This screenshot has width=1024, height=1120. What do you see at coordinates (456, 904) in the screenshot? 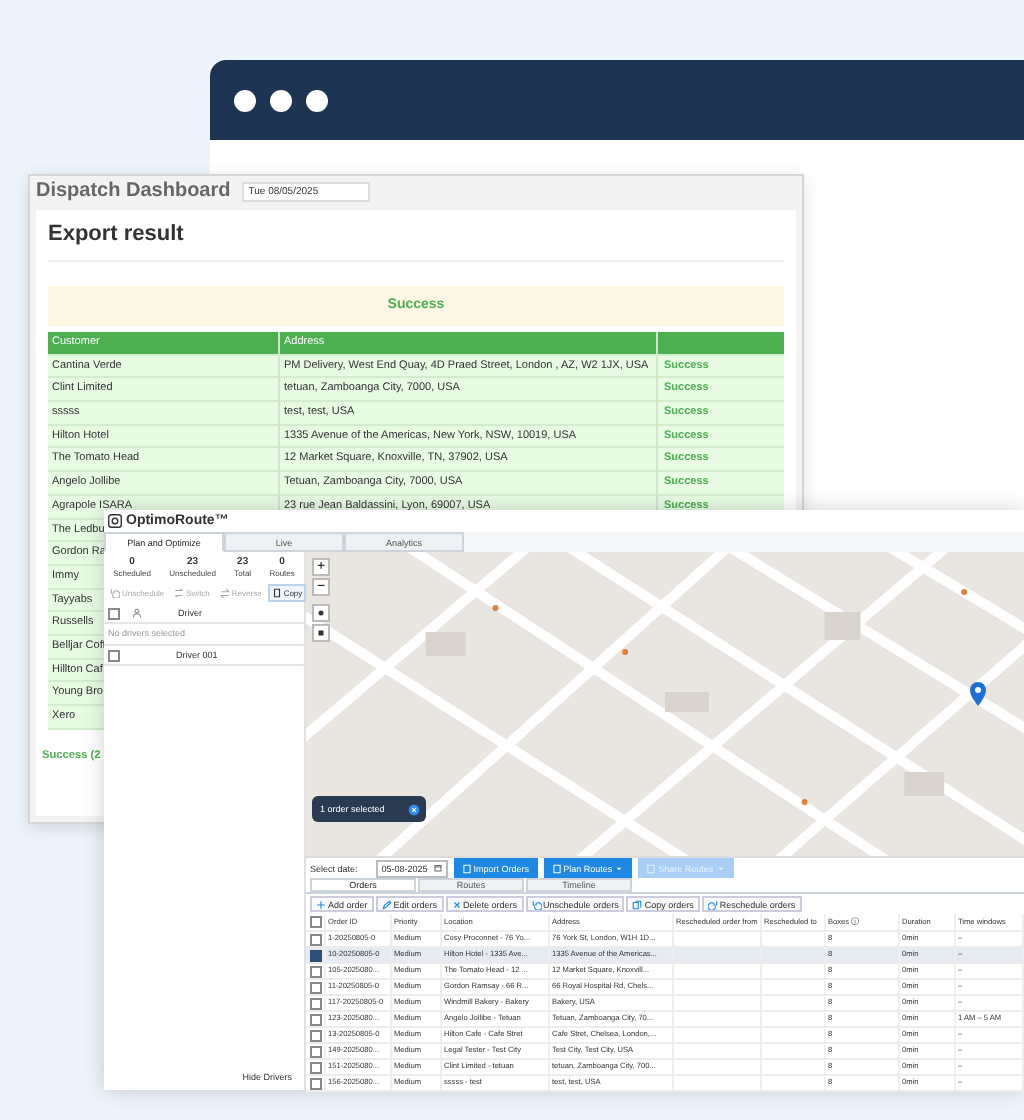
I see `cross-icon` at bounding box center [456, 904].